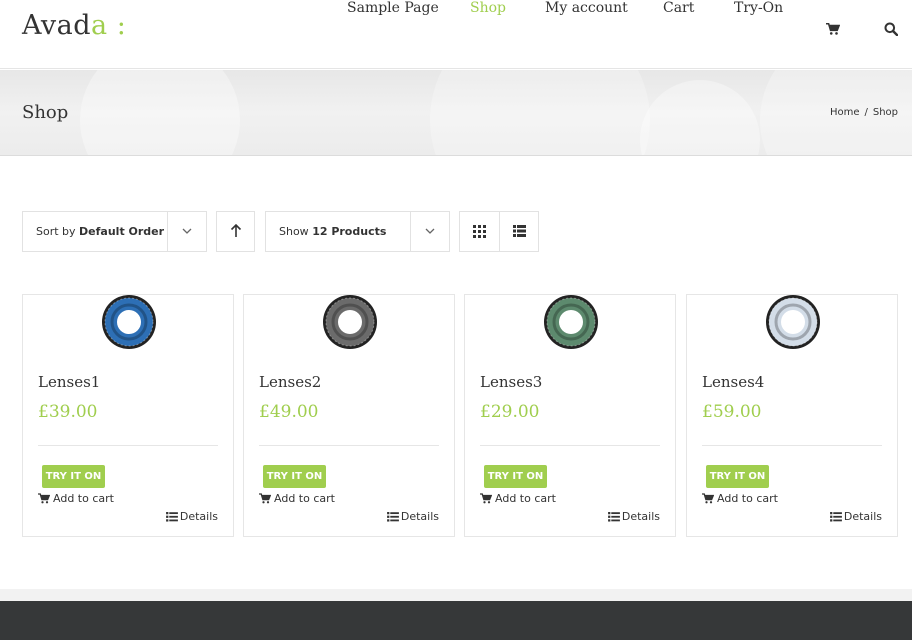 The height and width of the screenshot is (640, 912). What do you see at coordinates (289, 412) in the screenshot?
I see `product-price: £49.00` at bounding box center [289, 412].